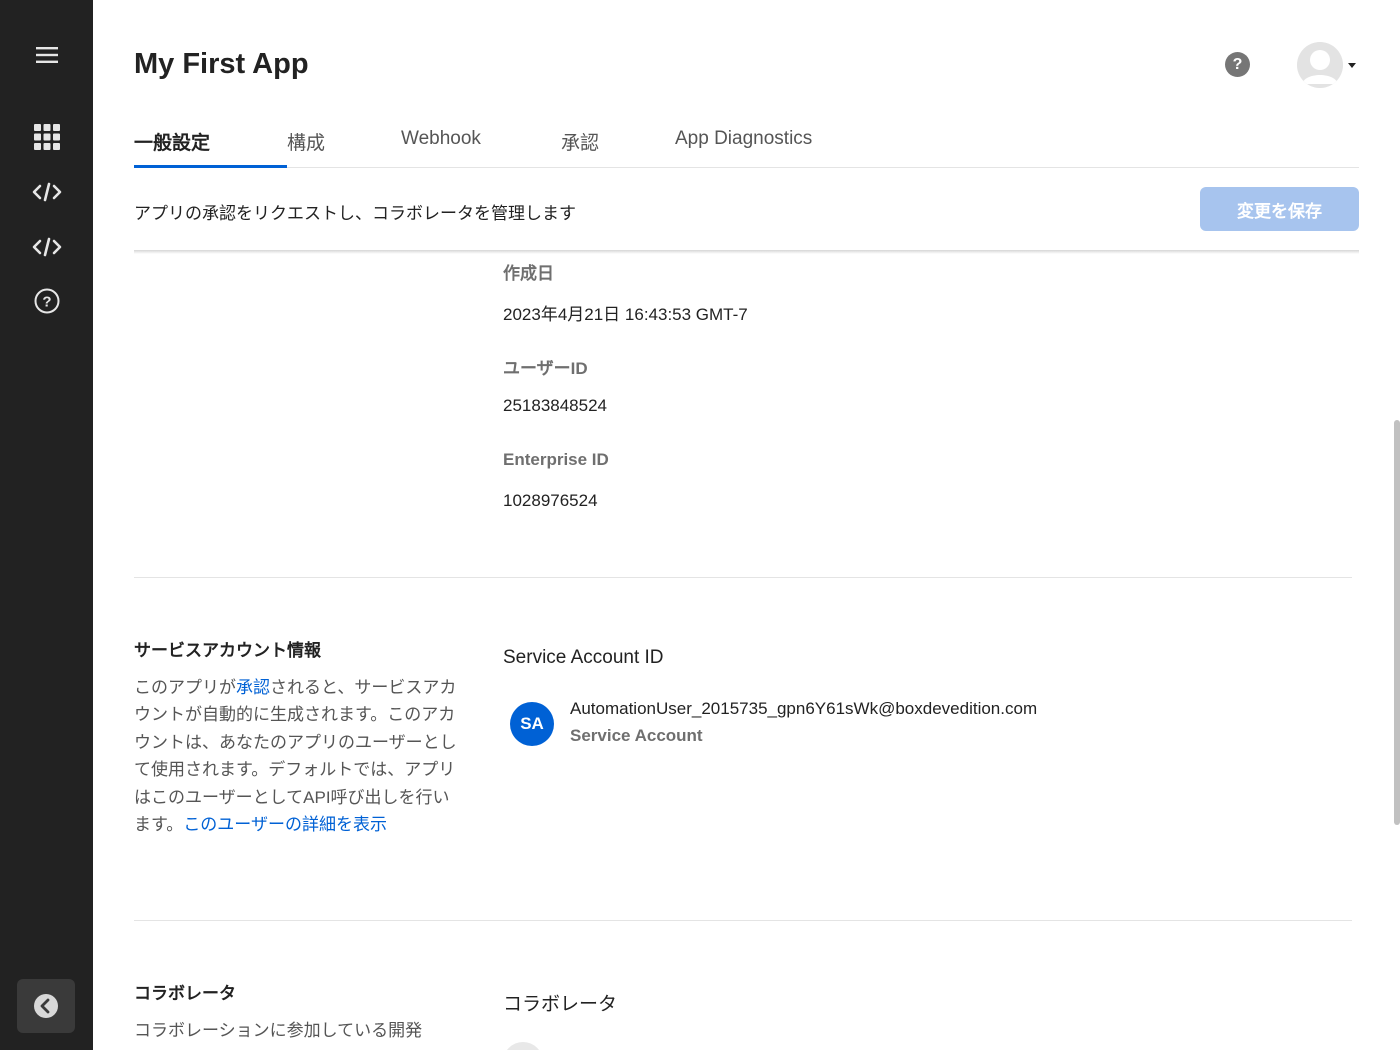 This screenshot has width=1400, height=1050. What do you see at coordinates (172, 141) in the screenshot?
I see `tab-general-settings: 一般設定` at bounding box center [172, 141].